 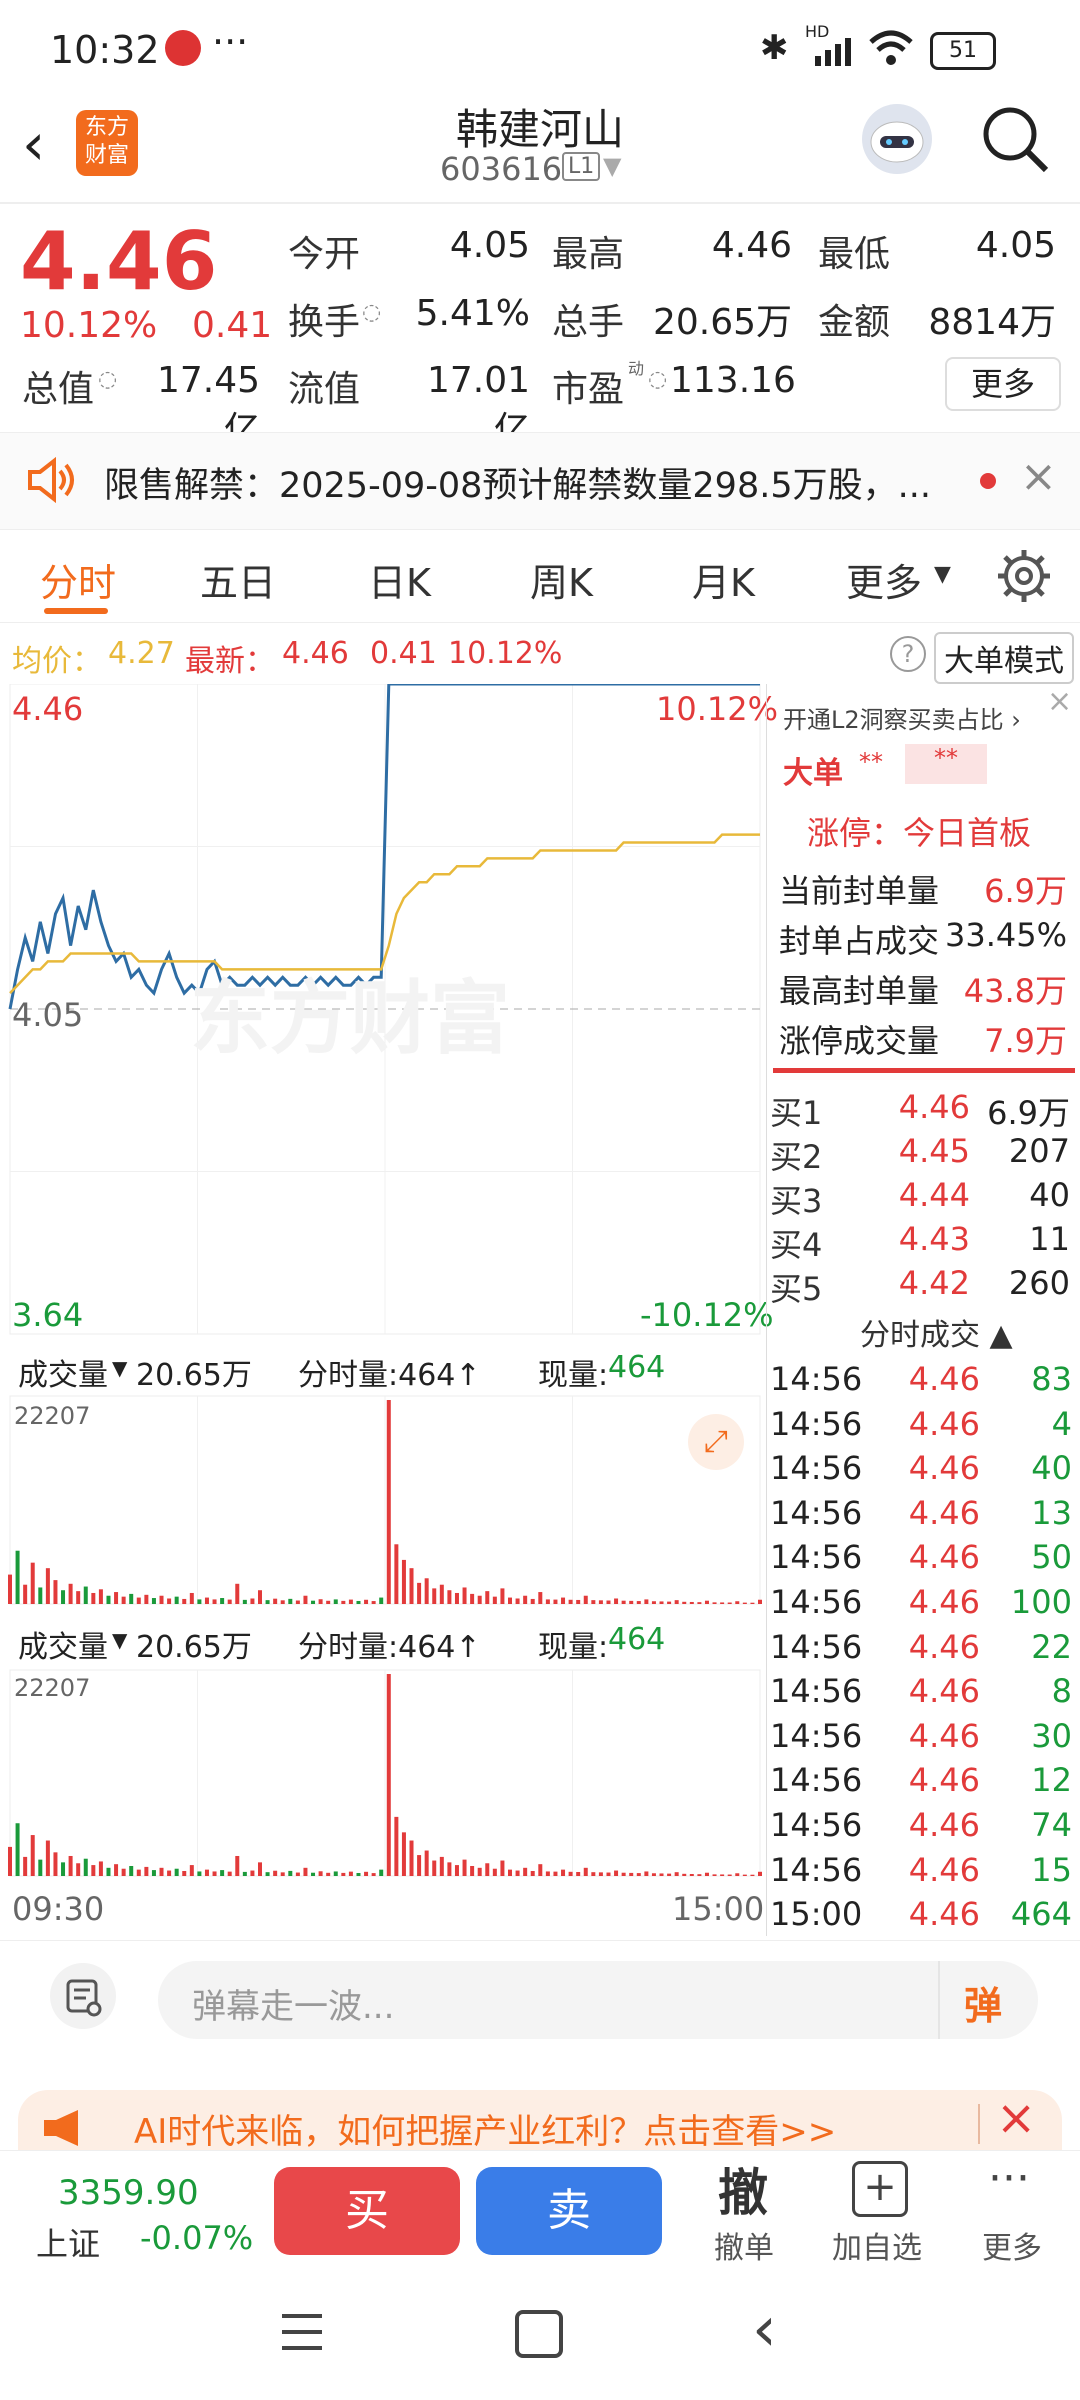 I want to click on menu-icon, so click(x=302, y=2332).